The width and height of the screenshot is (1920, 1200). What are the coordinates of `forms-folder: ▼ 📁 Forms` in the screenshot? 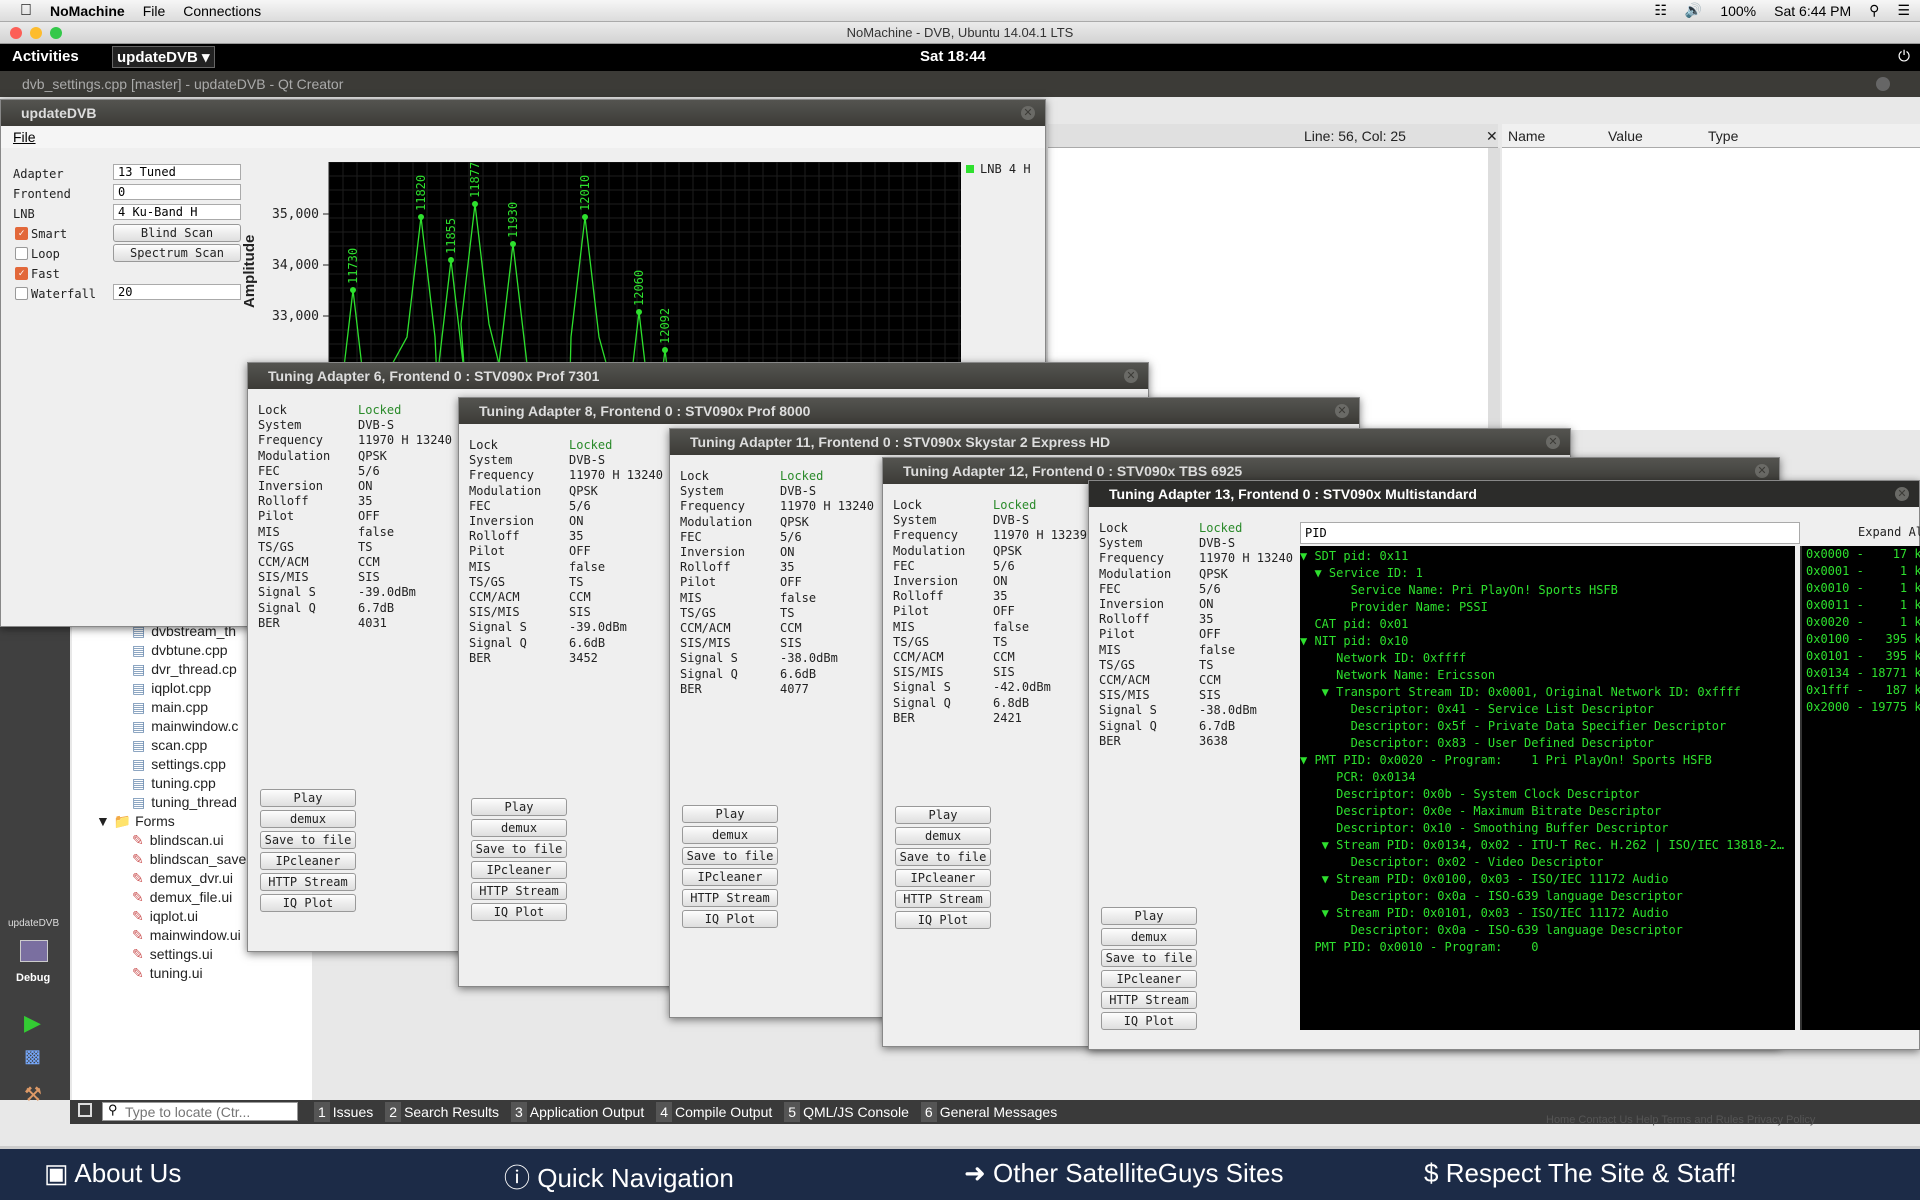 It's located at (135, 821).